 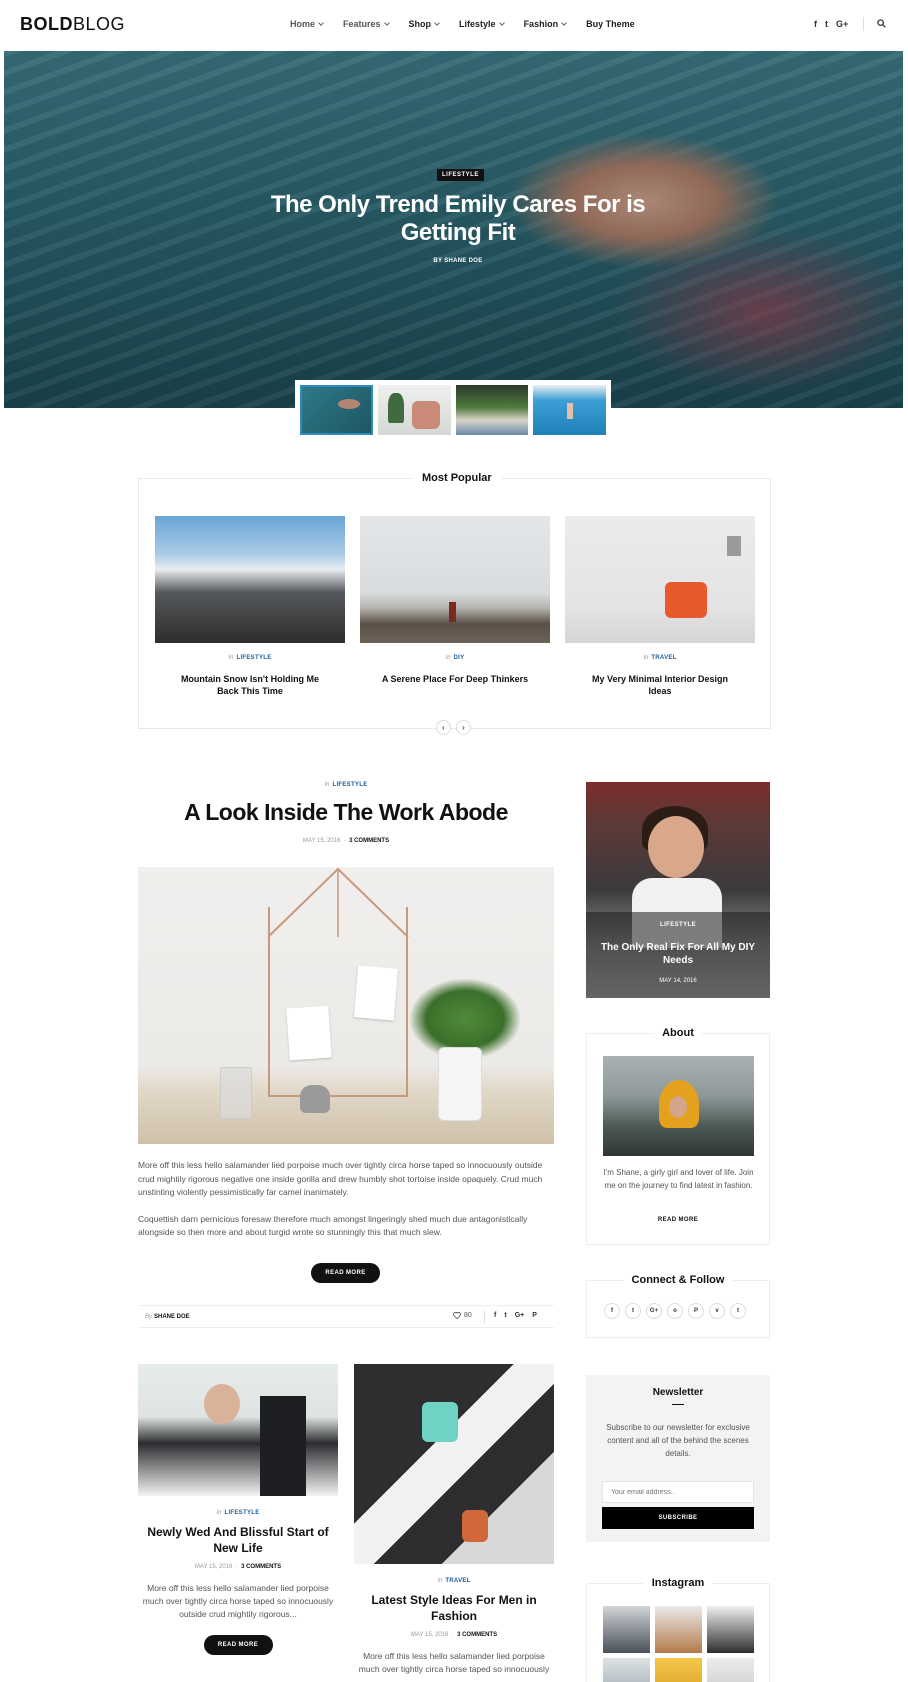 I want to click on popular-card: In DIY A Serene Place For Deep Thinkers, so click(x=455, y=600).